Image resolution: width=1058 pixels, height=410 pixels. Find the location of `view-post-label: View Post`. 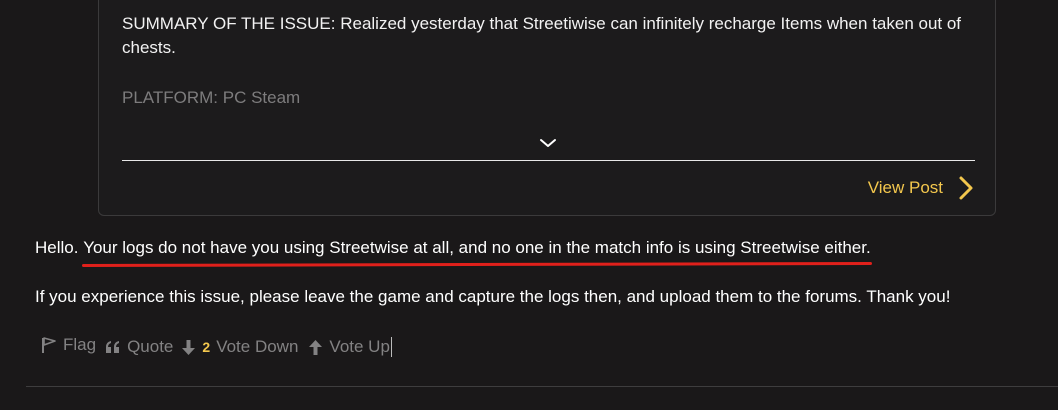

view-post-label: View Post is located at coordinates (905, 187).